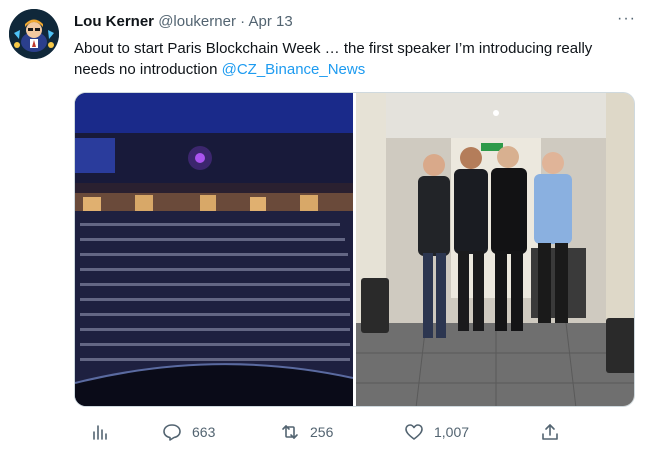 Image resolution: width=648 pixels, height=451 pixels. I want to click on like-count: 1,007, so click(452, 432).